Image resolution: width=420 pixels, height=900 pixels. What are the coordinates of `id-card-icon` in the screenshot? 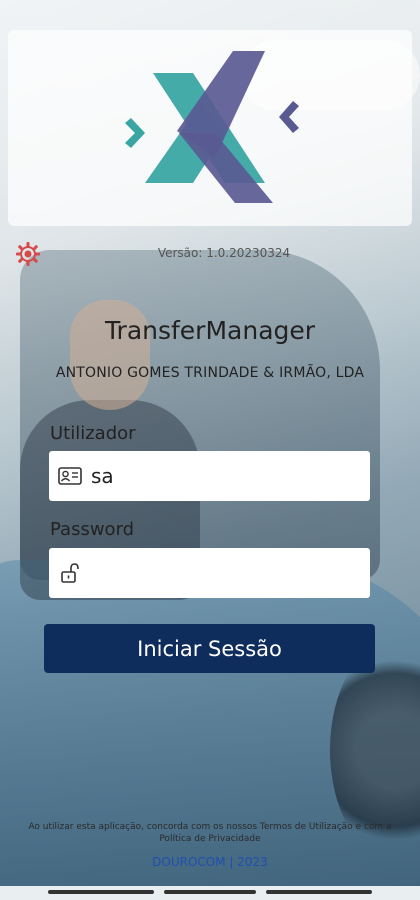 It's located at (70, 476).